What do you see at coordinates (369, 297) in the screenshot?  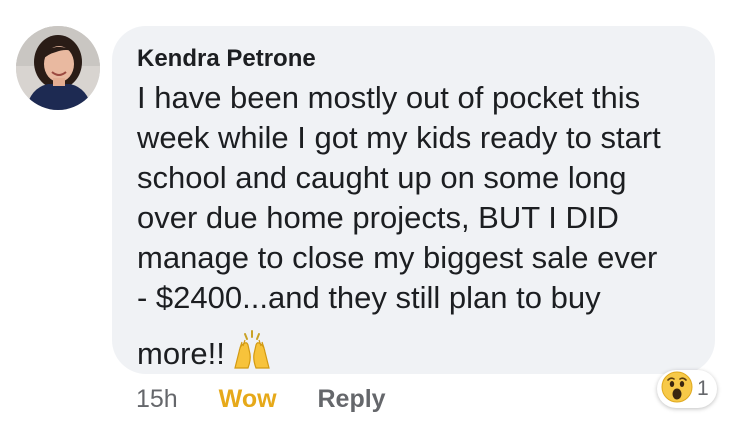 I see `comment-line: - $2400...and they still plan to buy` at bounding box center [369, 297].